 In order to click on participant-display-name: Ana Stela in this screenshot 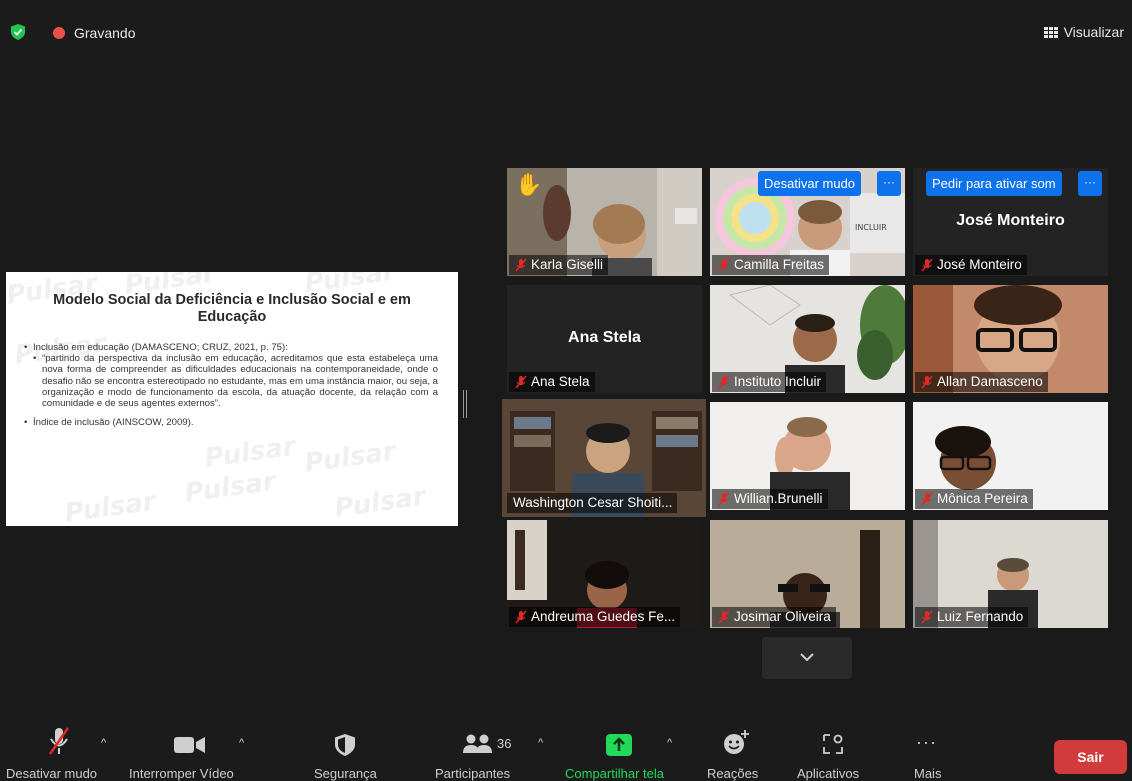, I will do `click(604, 337)`.